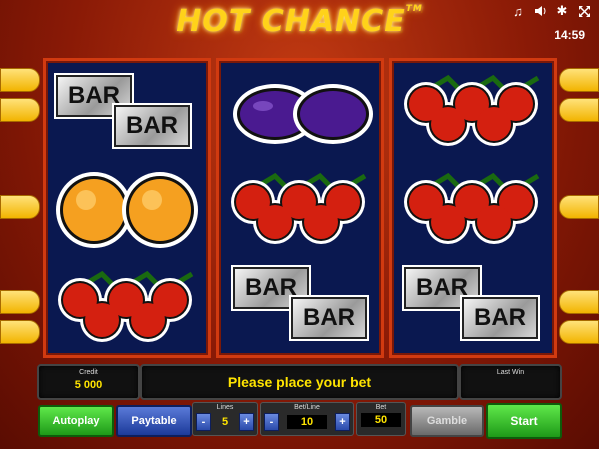  Describe the element at coordinates (307, 422) in the screenshot. I see `bet-line-value: 10` at that location.